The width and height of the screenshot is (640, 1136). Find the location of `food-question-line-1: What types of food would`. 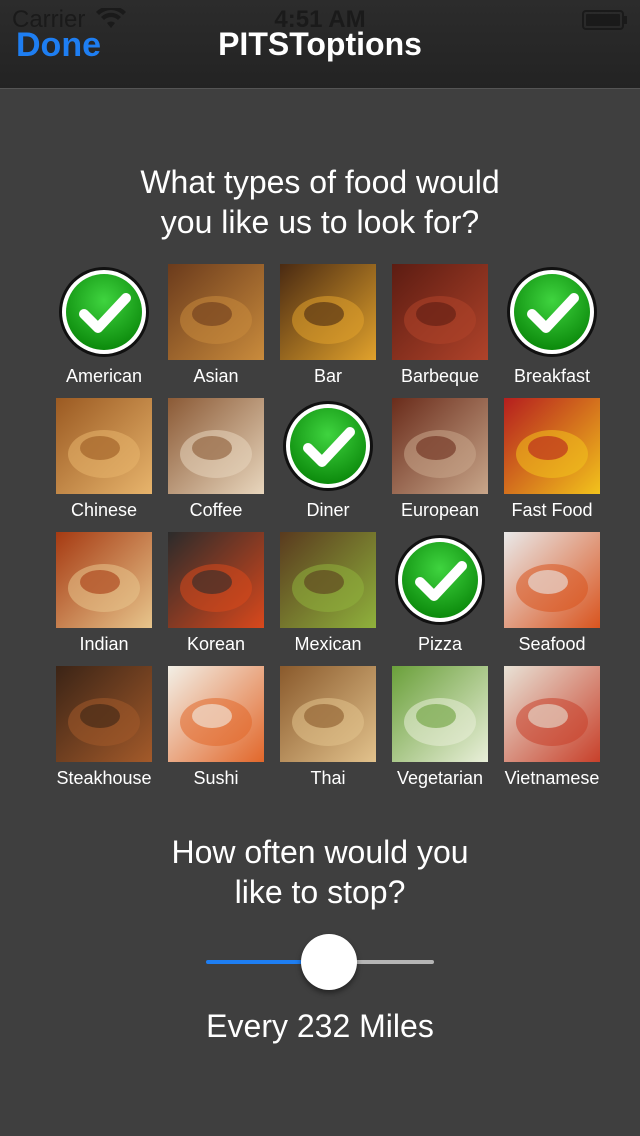

food-question-line-1: What types of food would is located at coordinates (320, 182).